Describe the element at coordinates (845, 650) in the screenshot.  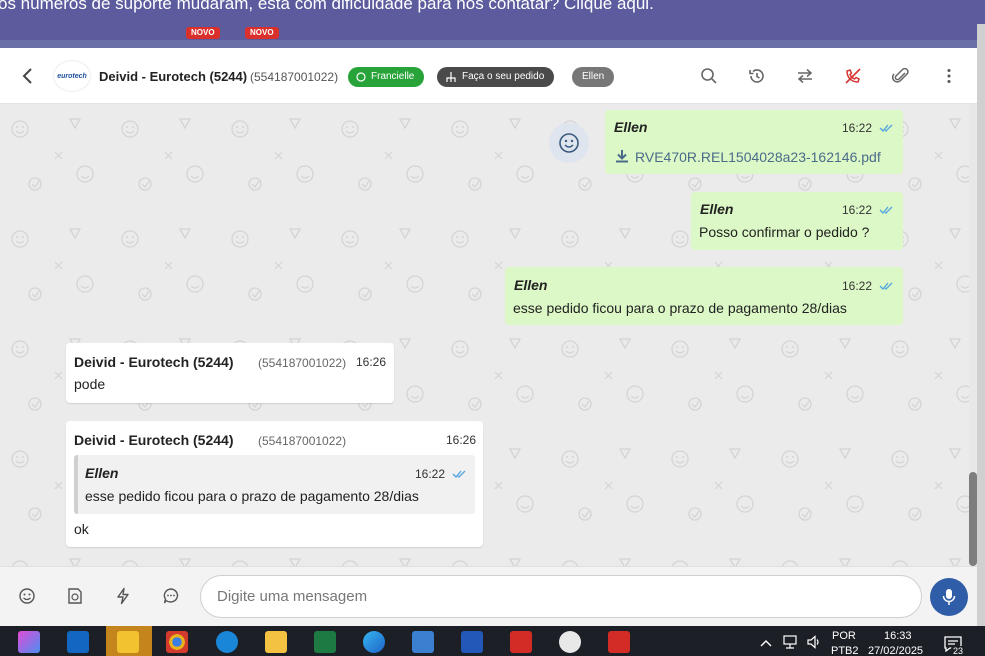
I see `keyboard-layout: PTB2` at that location.